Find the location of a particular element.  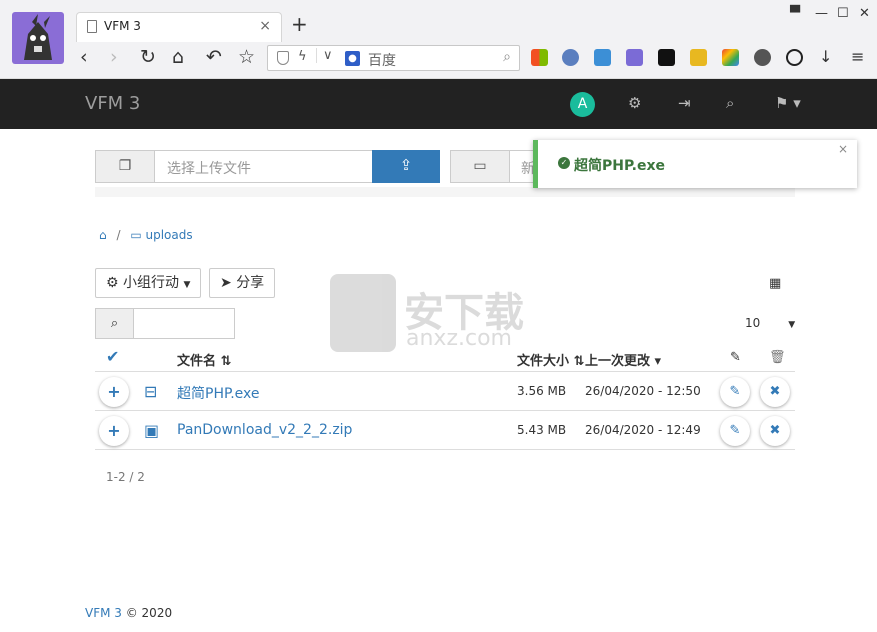

share-label: 分享 is located at coordinates (250, 283).